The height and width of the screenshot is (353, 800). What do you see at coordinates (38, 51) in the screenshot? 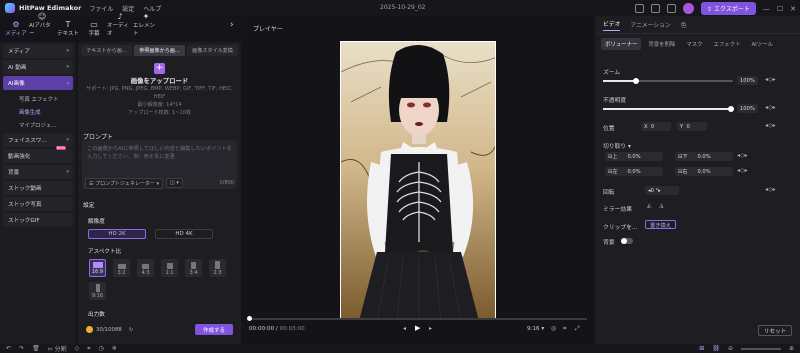
I see `sidebar-item-media: メディア ▾` at bounding box center [38, 51].